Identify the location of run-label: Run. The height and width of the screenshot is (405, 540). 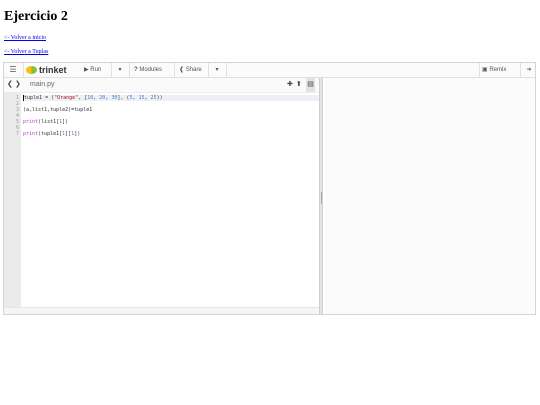
(96, 70).